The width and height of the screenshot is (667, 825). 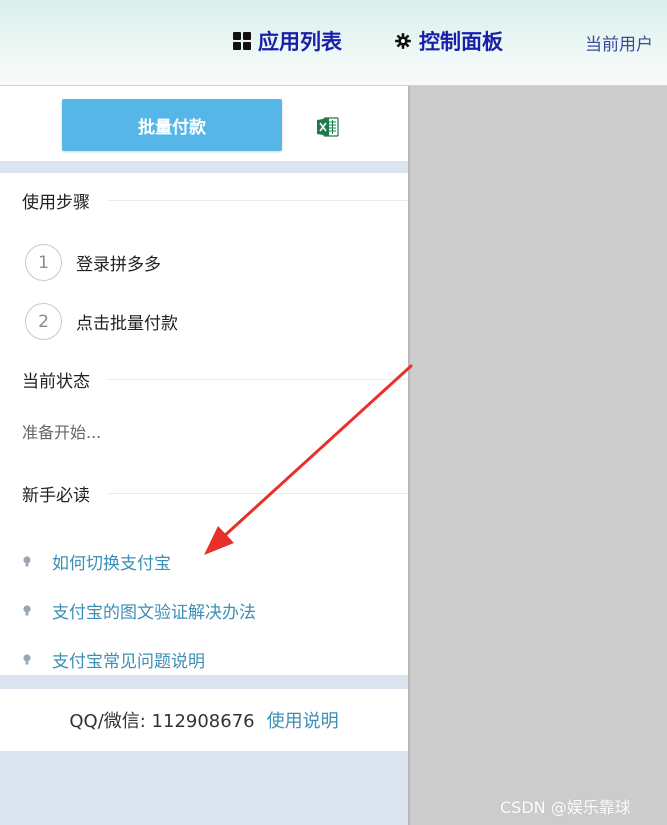 I want to click on step-number: 1, so click(x=43, y=262).